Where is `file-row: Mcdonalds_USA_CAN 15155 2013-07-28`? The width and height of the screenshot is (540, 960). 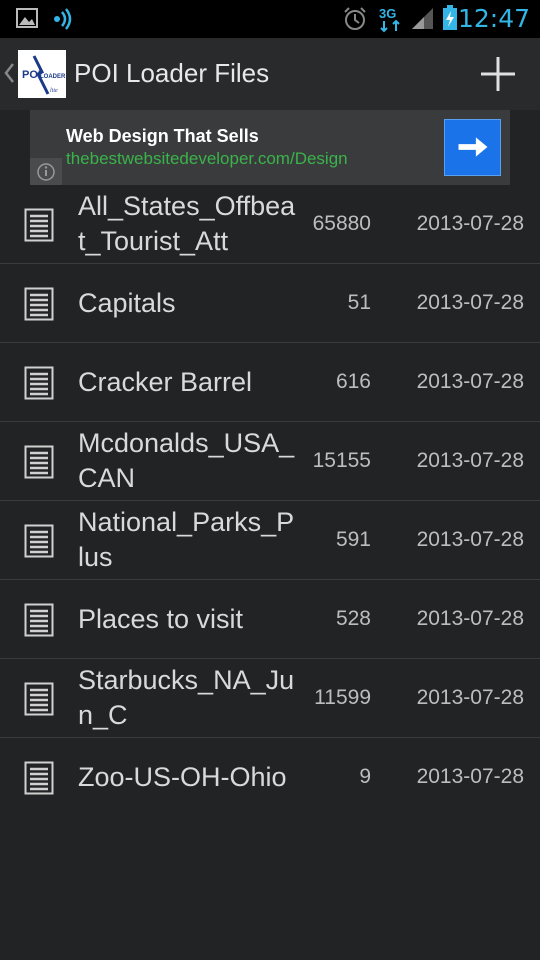 file-row: Mcdonalds_USA_CAN 15155 2013-07-28 is located at coordinates (270, 461).